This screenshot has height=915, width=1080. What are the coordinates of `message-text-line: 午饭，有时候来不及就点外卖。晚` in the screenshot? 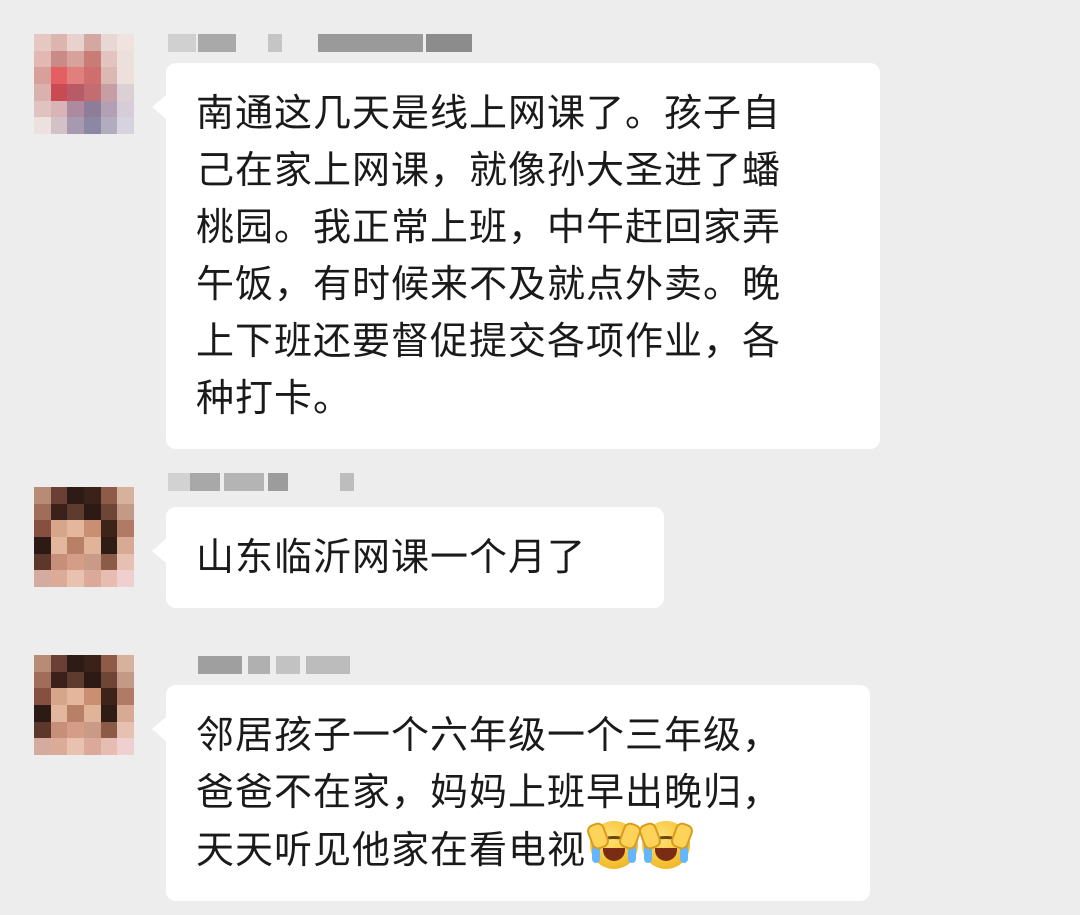 It's located at (489, 284).